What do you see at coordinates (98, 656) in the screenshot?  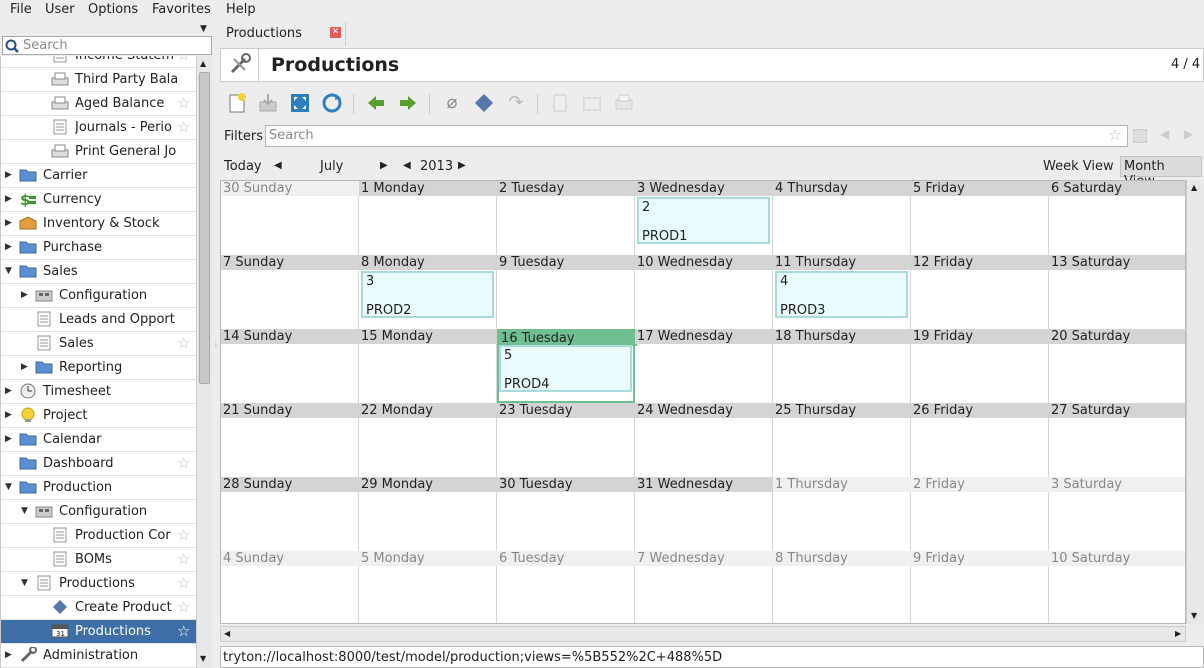 I see `tree-item: ▶ Administration` at bounding box center [98, 656].